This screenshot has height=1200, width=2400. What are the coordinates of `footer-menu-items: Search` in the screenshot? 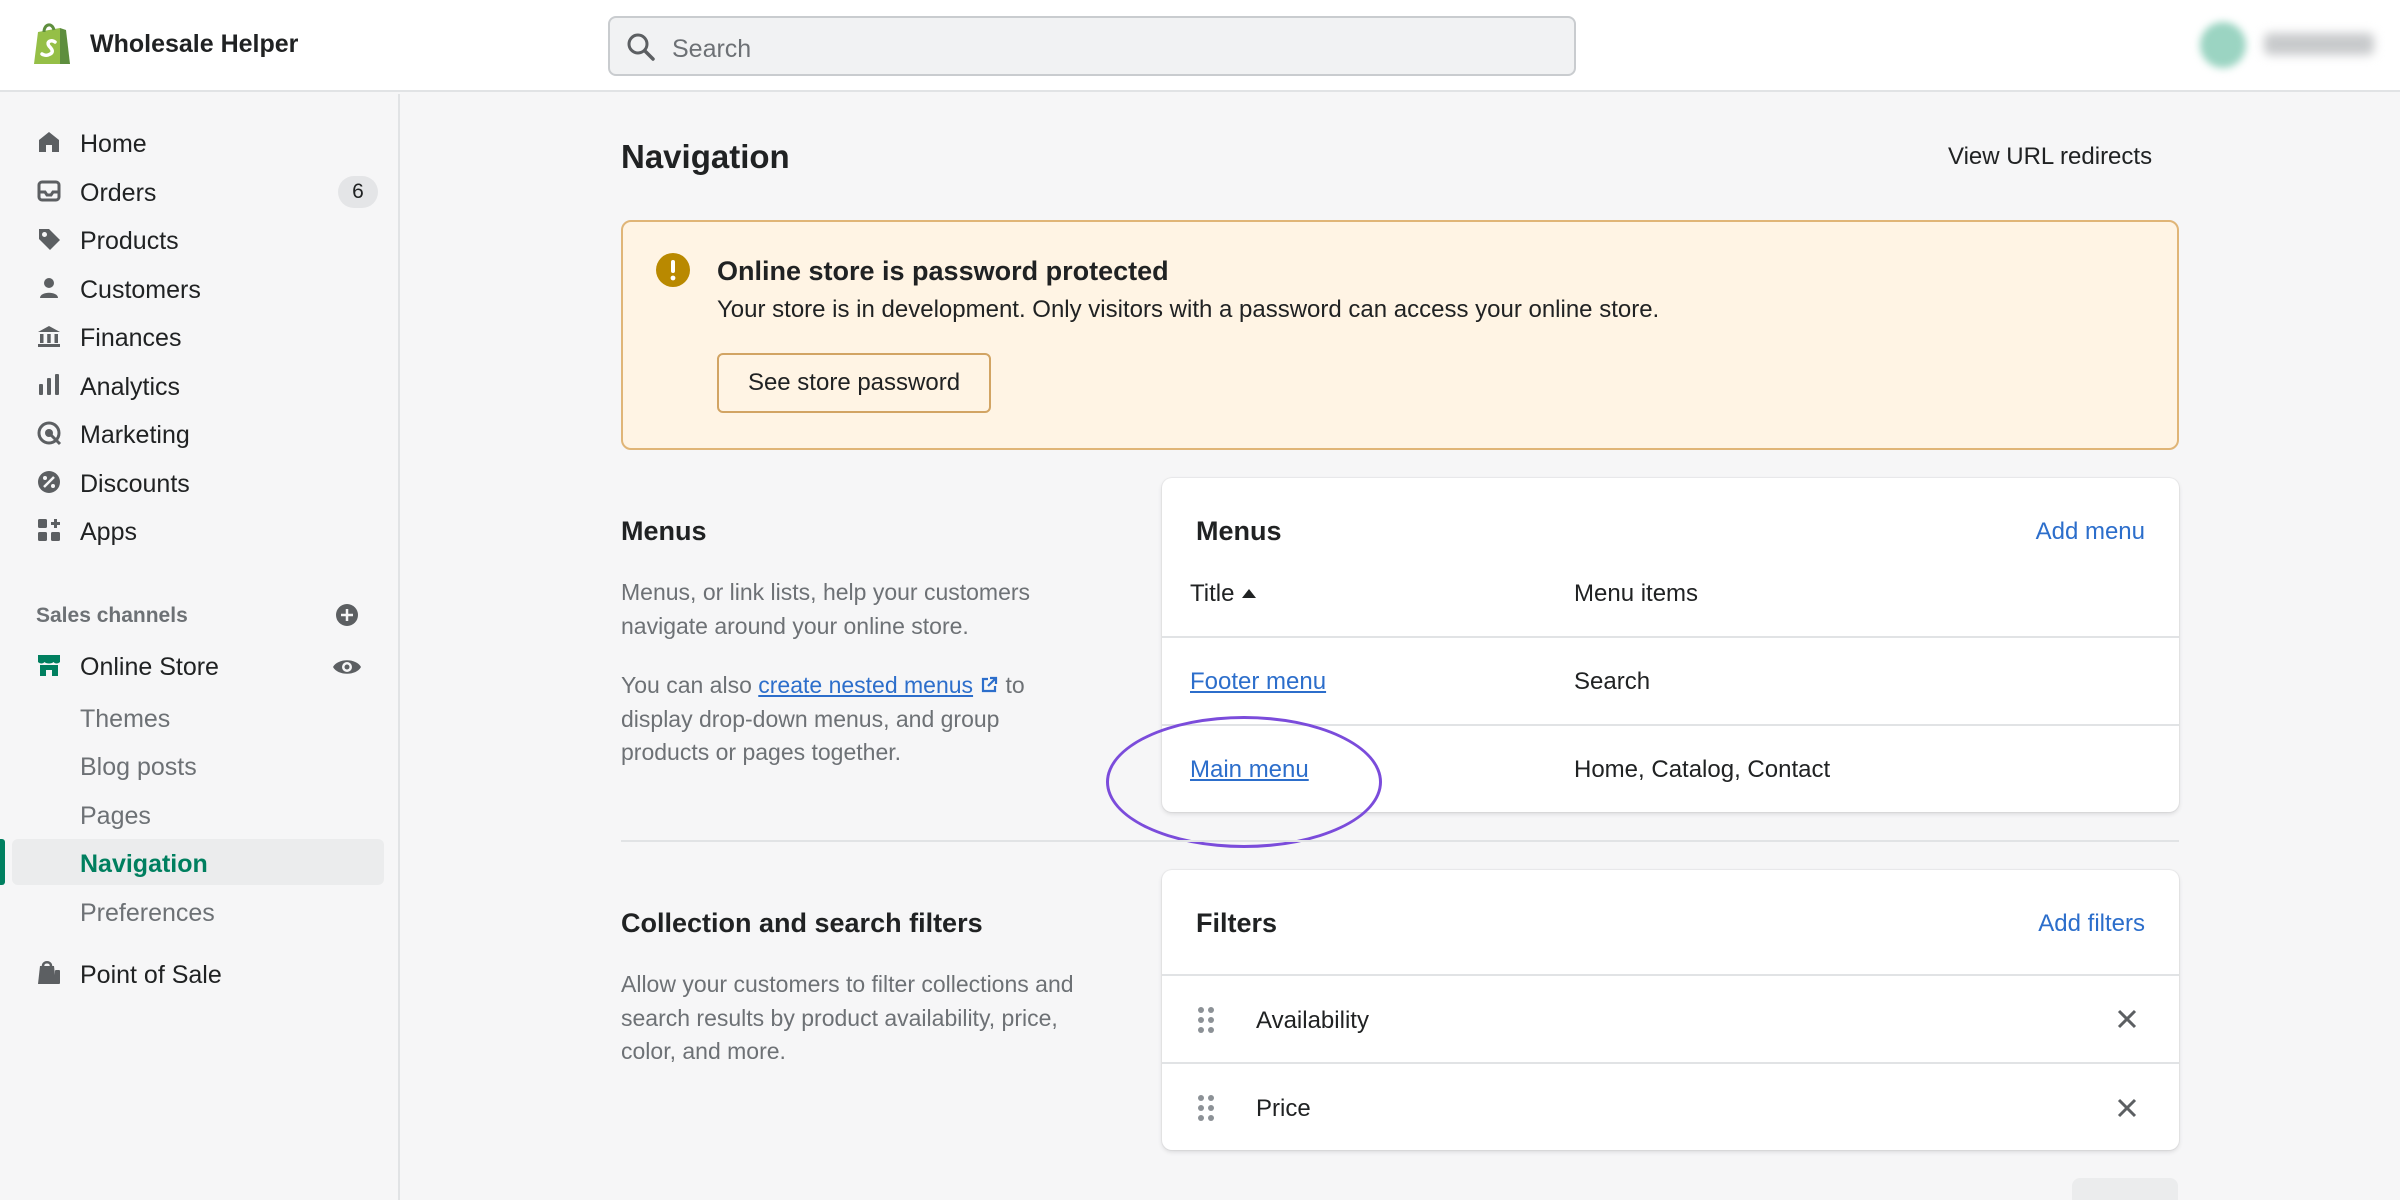 It's located at (1612, 681).